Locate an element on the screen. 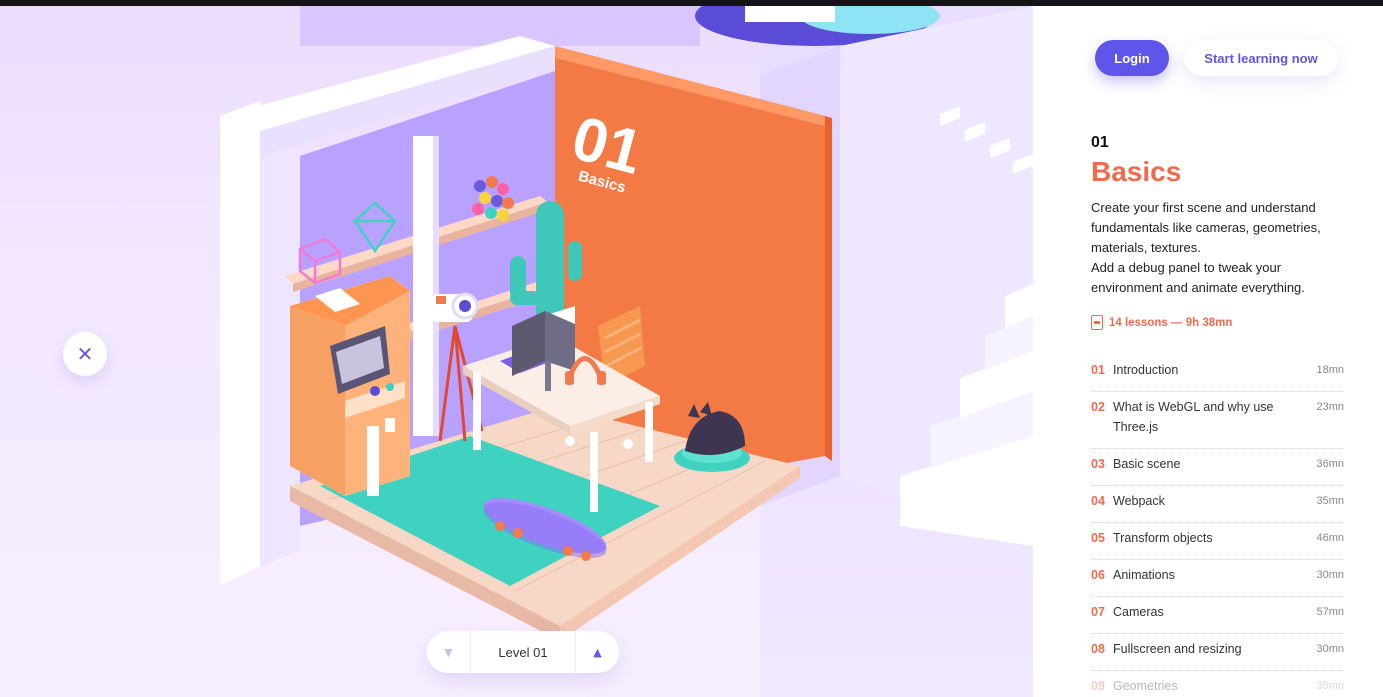 The image size is (1383, 697). lesson-item: 09 Geometries 35mn is located at coordinates (1217, 684).